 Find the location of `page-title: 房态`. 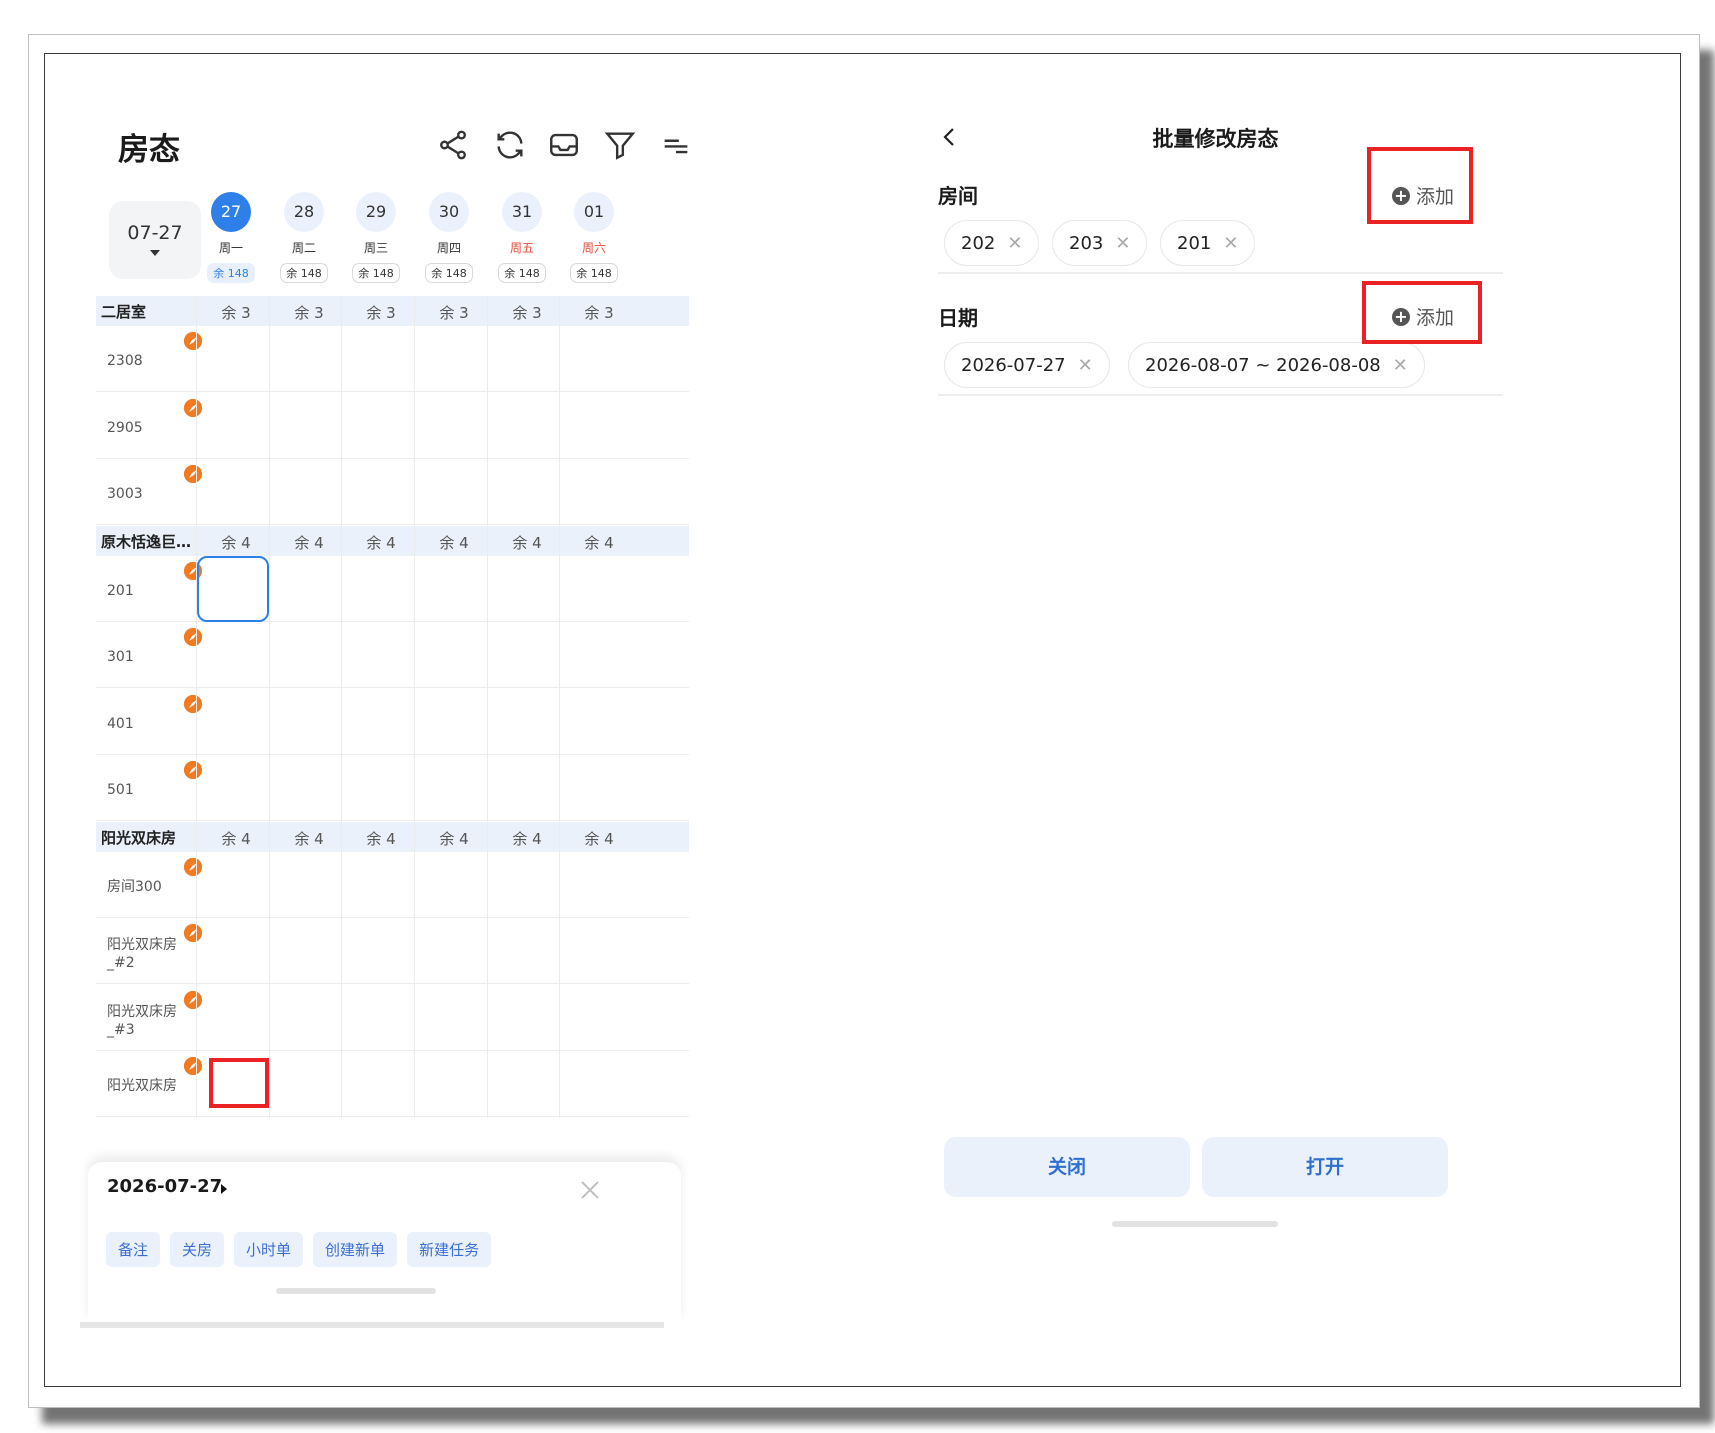

page-title: 房态 is located at coordinates (149, 150).